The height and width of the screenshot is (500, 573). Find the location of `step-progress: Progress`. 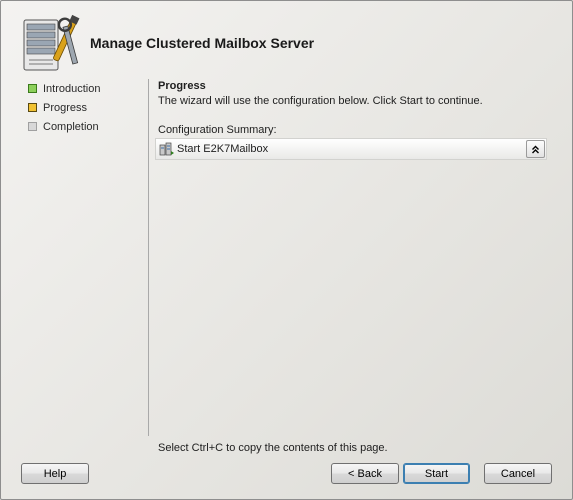

step-progress: Progress is located at coordinates (64, 107).